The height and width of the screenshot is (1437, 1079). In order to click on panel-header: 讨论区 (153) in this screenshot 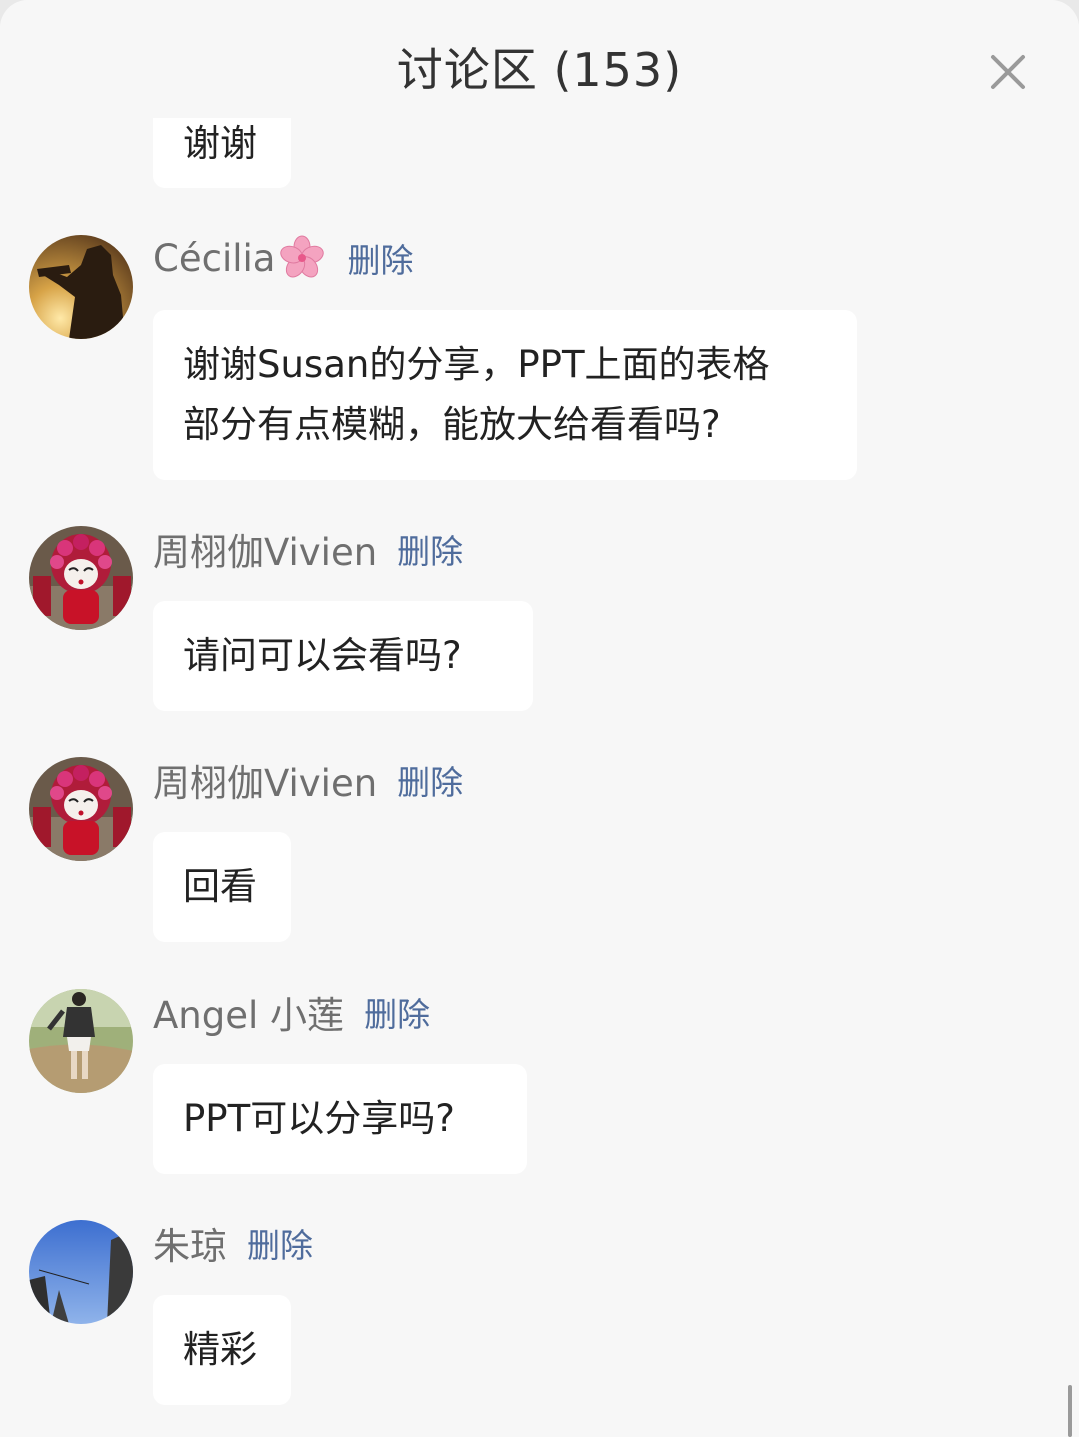, I will do `click(539, 59)`.